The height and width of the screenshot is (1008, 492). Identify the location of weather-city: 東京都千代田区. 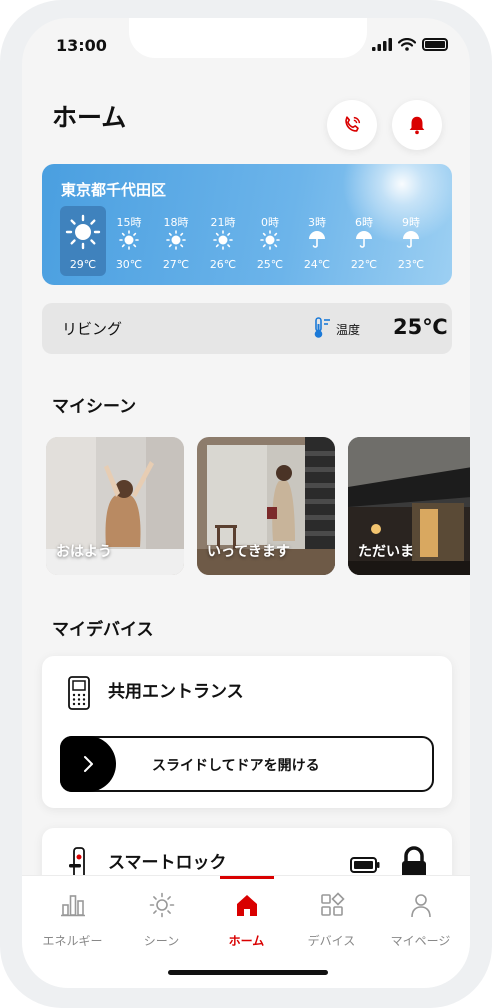
(114, 190).